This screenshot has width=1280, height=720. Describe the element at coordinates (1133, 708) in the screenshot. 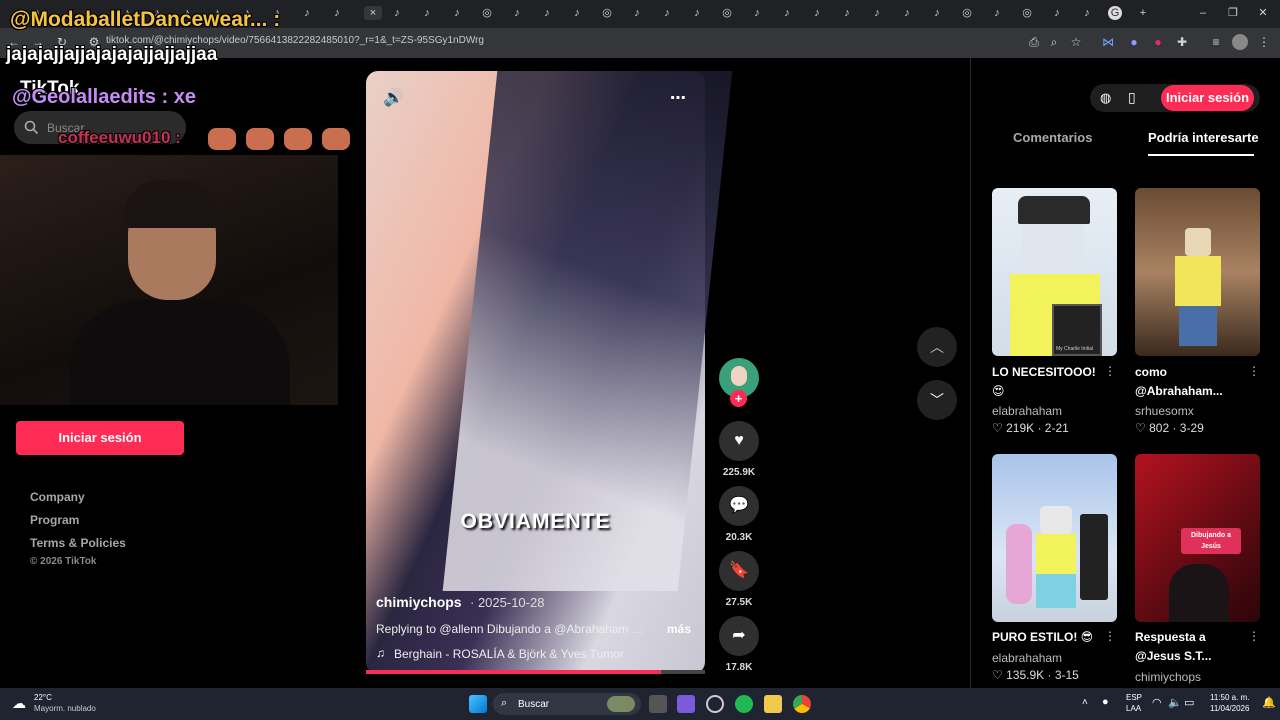

I see `input-language-variant: LAA` at that location.